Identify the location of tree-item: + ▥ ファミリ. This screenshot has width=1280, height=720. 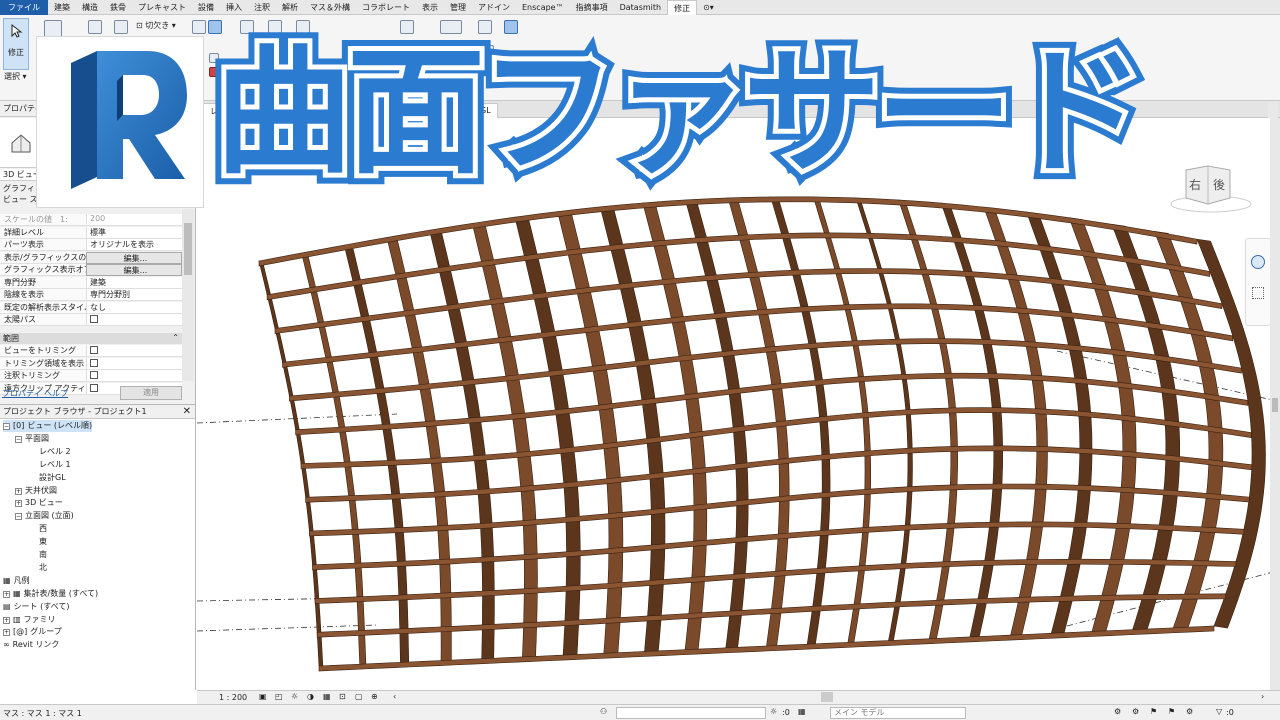
(29, 620).